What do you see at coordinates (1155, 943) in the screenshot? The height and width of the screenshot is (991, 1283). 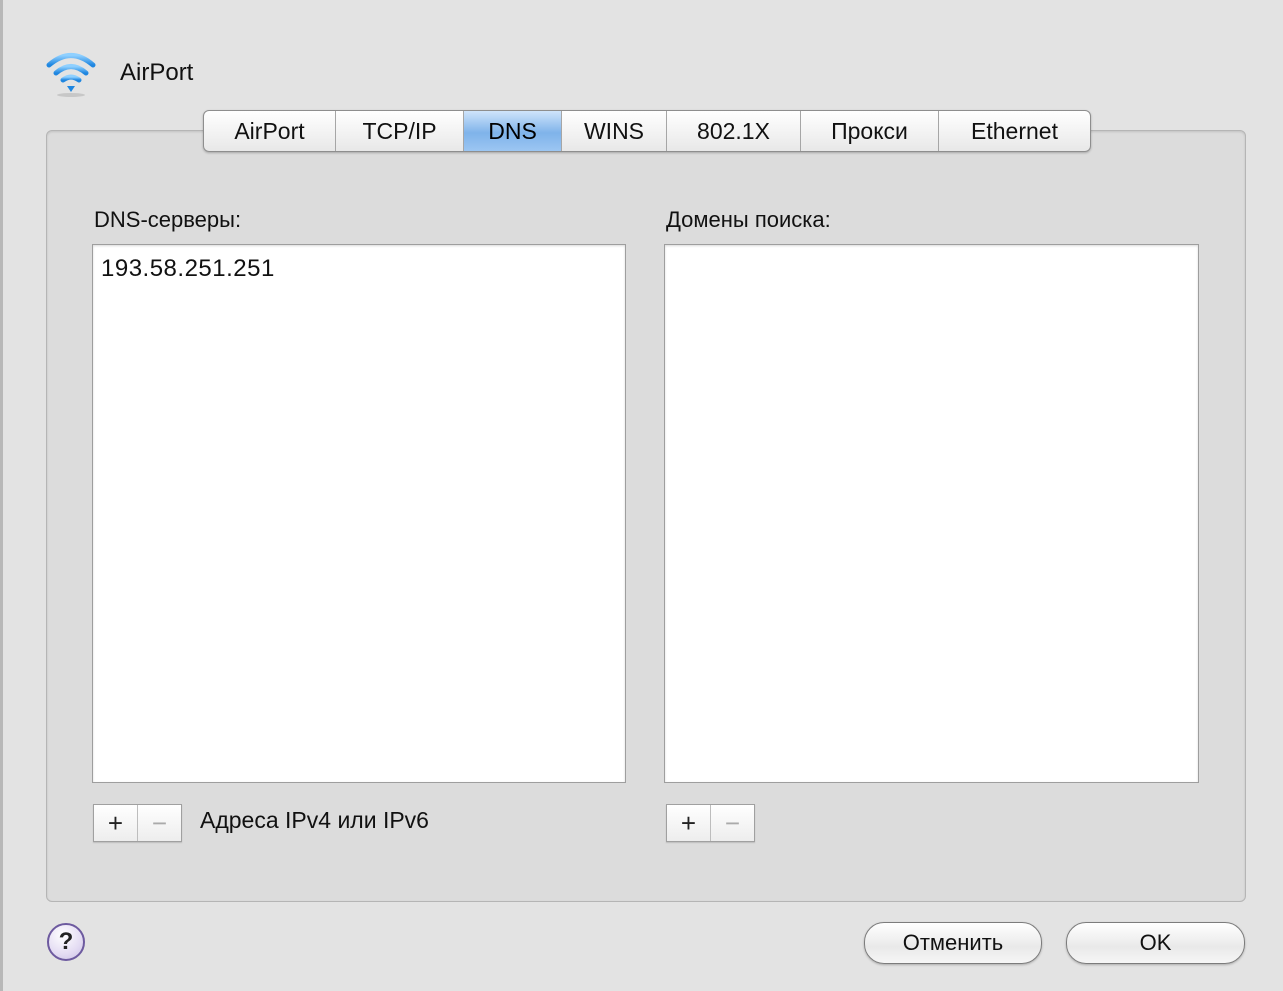 I see `ok-button: OK` at bounding box center [1155, 943].